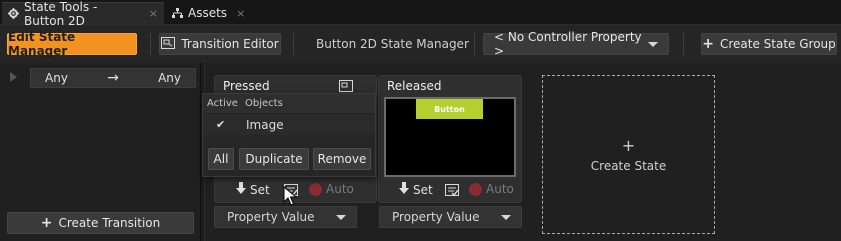  I want to click on create-state-group-button: + Create State Group, so click(769, 44).